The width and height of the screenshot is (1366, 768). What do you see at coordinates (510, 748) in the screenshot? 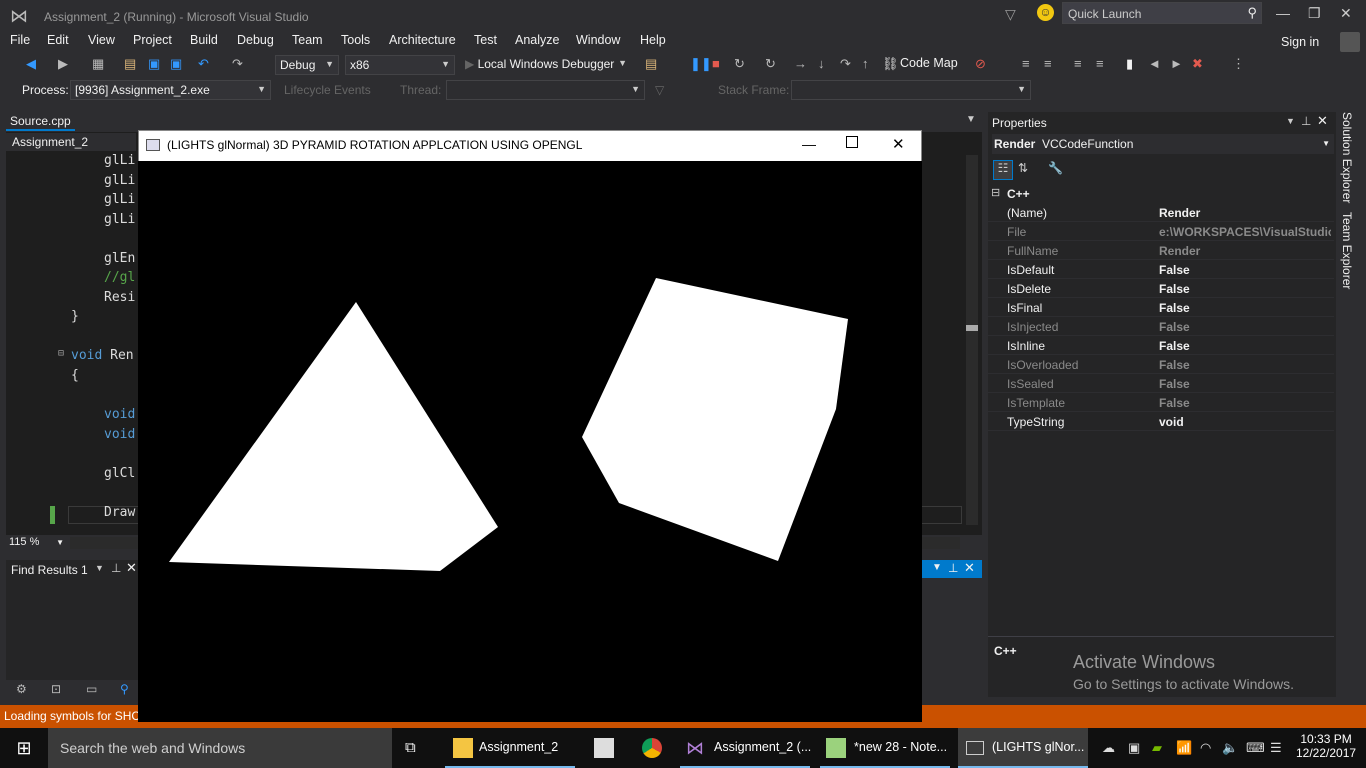
I see `taskbar-item-explorer: Assignment_2` at bounding box center [510, 748].